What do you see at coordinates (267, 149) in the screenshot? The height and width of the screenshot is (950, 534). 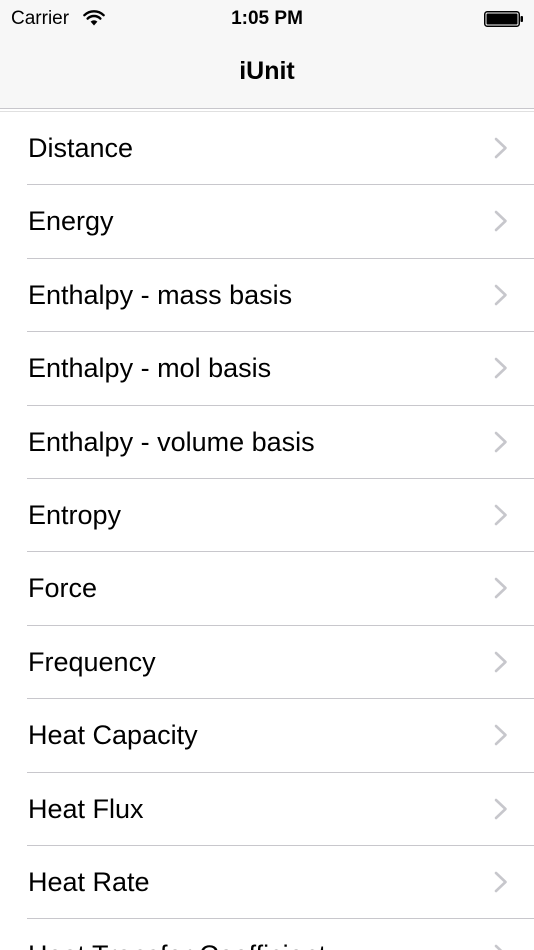 I see `list-item: Distance` at bounding box center [267, 149].